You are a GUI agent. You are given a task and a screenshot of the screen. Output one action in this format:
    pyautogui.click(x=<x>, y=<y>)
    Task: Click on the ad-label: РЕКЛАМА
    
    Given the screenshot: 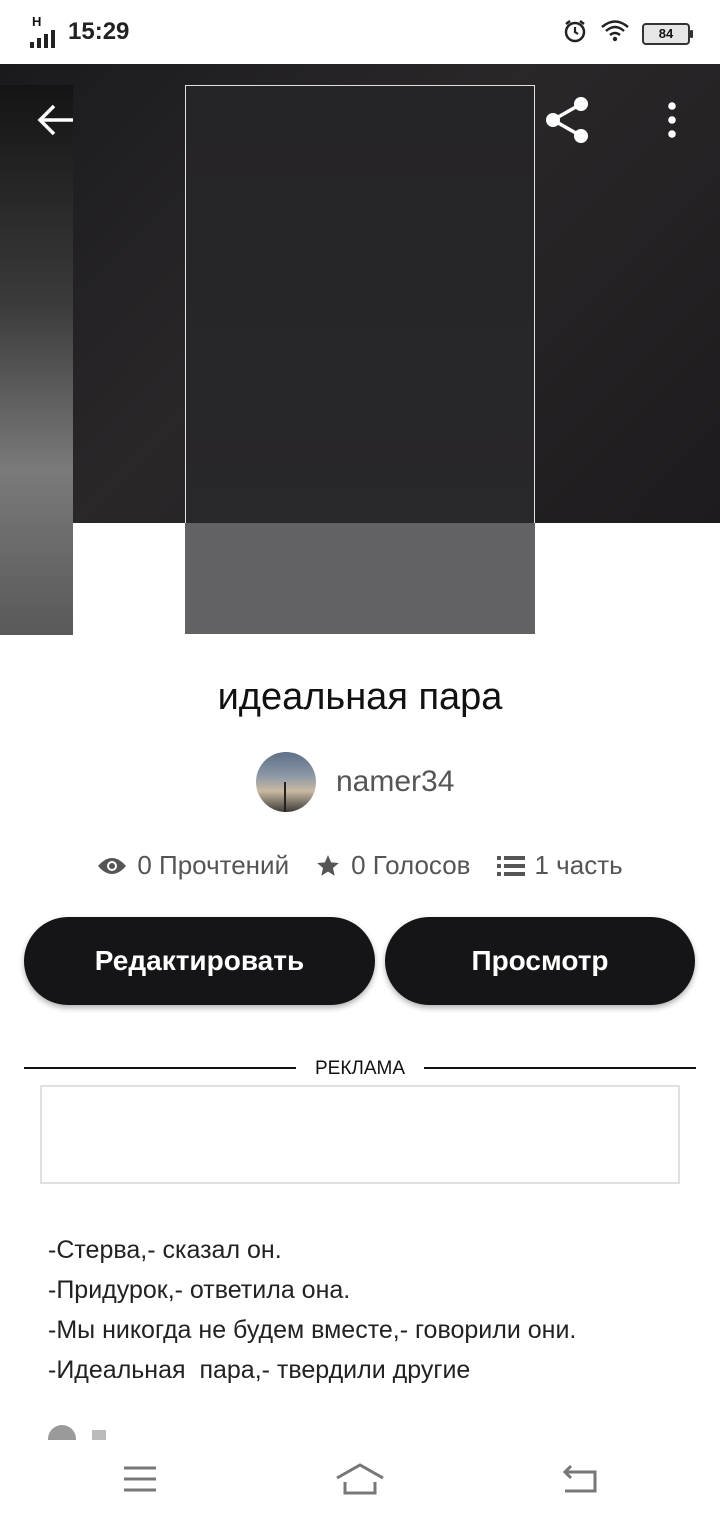 What is the action you would take?
    pyautogui.click(x=360, y=1068)
    